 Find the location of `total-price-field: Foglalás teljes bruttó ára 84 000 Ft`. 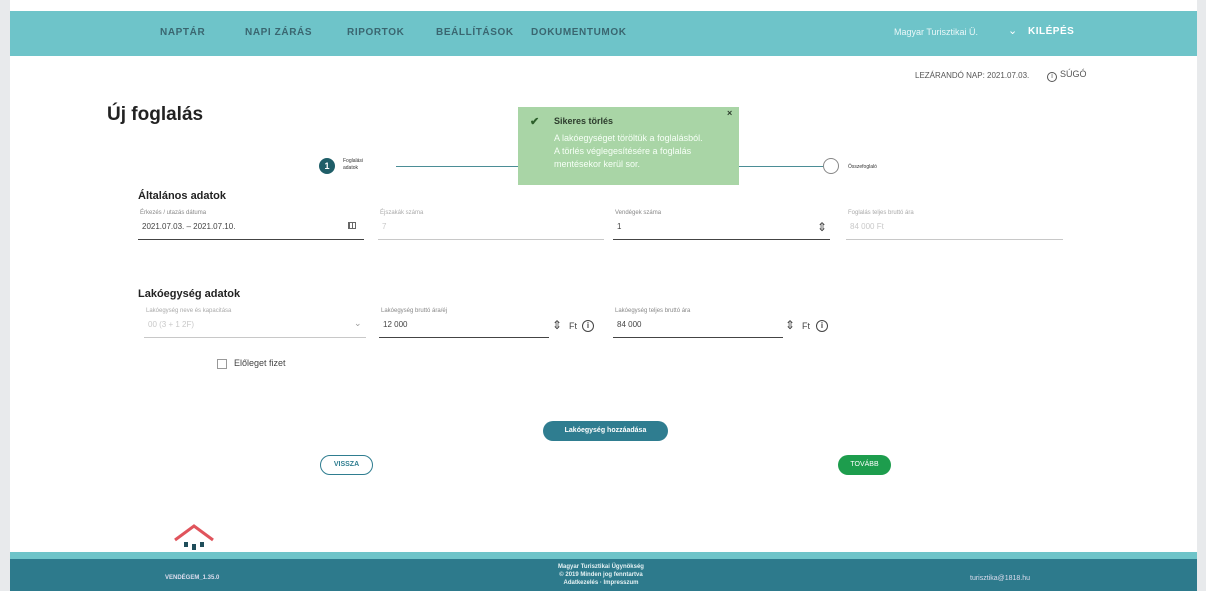

total-price-field: Foglalás teljes bruttó ára 84 000 Ft is located at coordinates (954, 225).